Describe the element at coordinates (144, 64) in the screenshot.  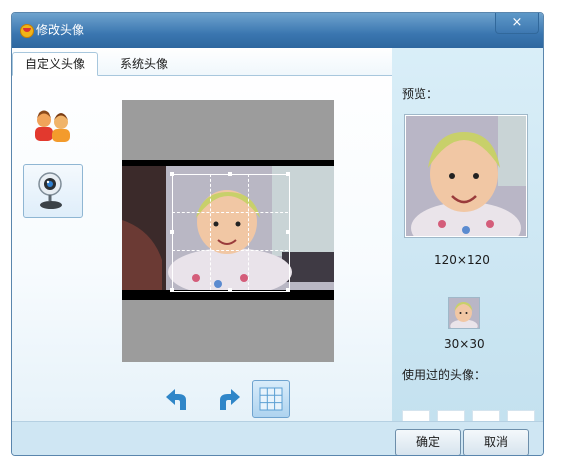
I see `tab-system-avatar: 系统头像` at that location.